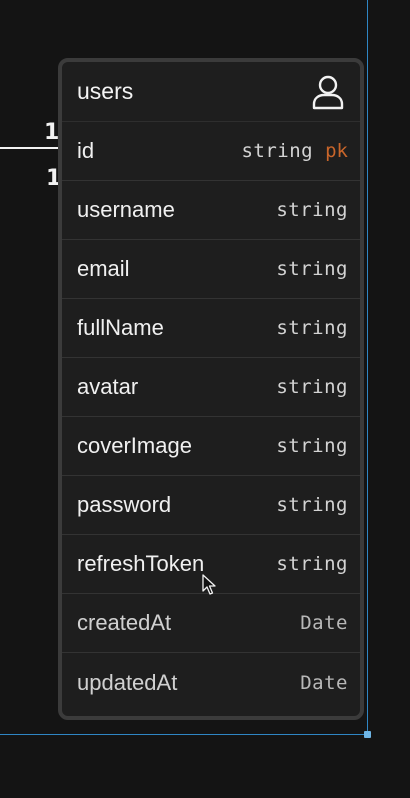 The height and width of the screenshot is (798, 410). Describe the element at coordinates (32, 148) in the screenshot. I see `relation-connector-line` at that location.